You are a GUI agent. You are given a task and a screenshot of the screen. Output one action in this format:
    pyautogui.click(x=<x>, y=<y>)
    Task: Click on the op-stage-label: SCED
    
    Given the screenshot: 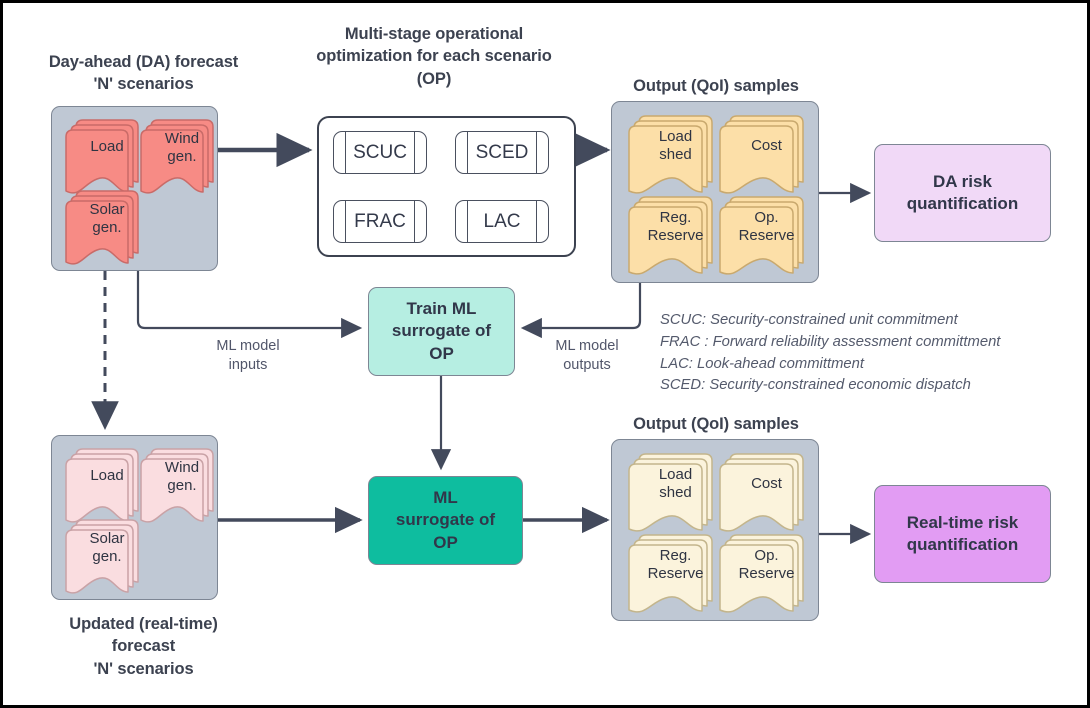 What is the action you would take?
    pyautogui.click(x=502, y=152)
    